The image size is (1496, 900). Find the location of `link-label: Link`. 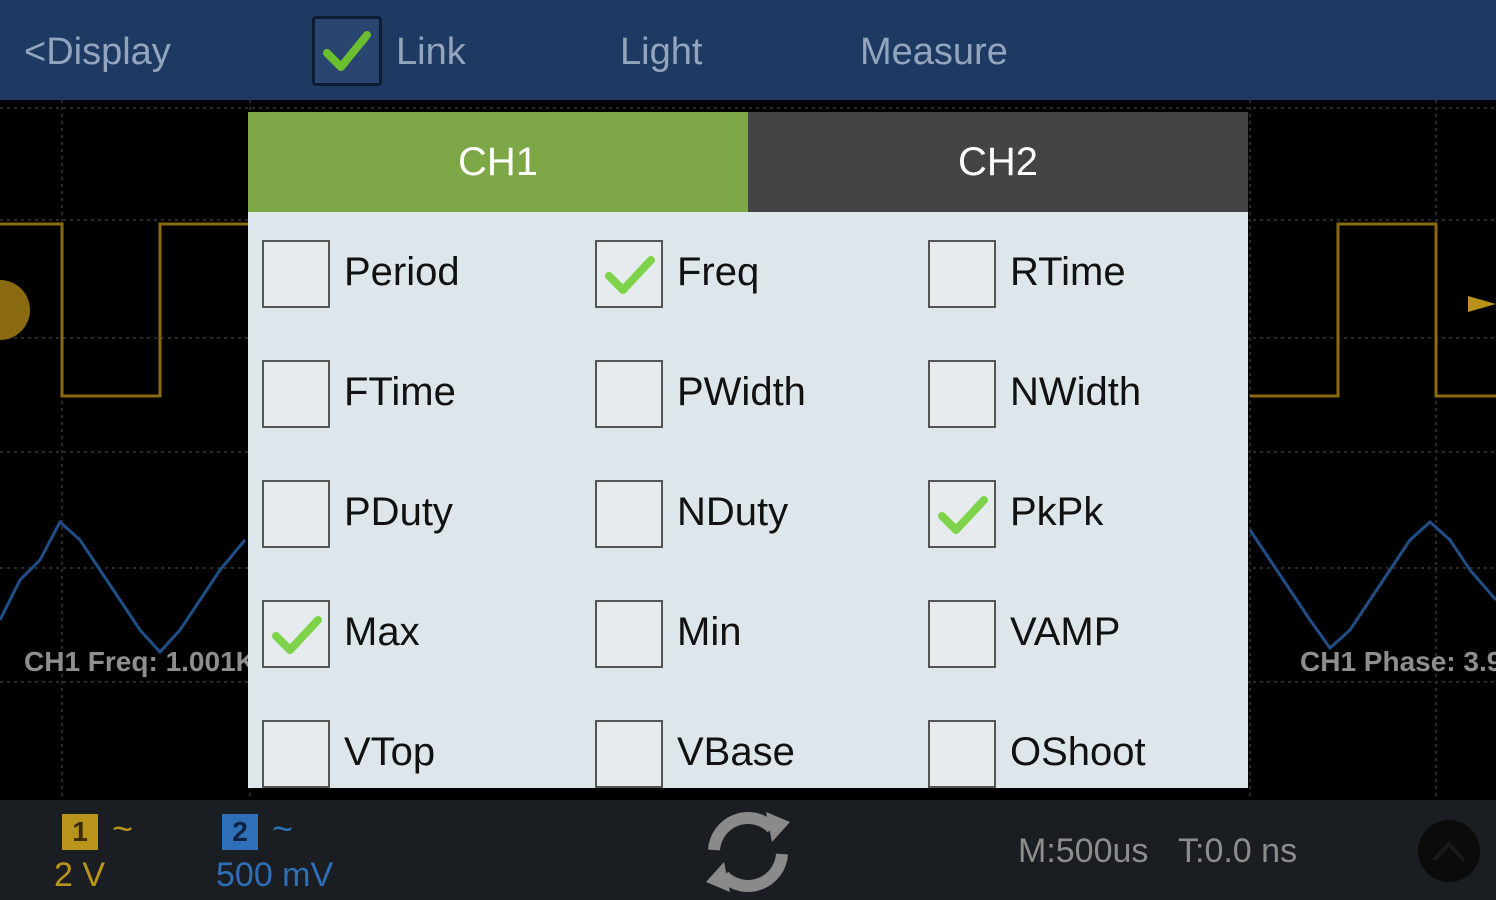

link-label: Link is located at coordinates (431, 52).